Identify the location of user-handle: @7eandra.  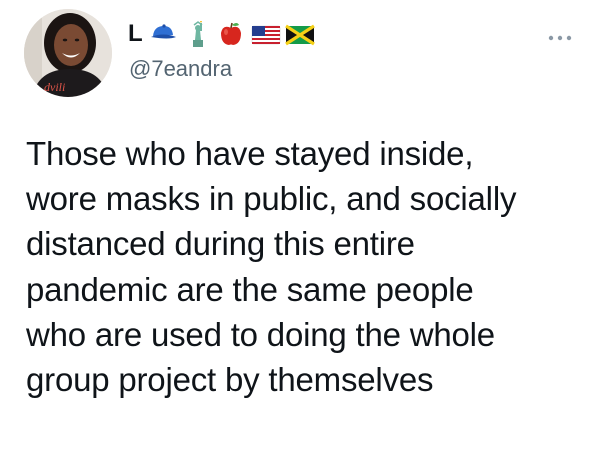
(180, 69).